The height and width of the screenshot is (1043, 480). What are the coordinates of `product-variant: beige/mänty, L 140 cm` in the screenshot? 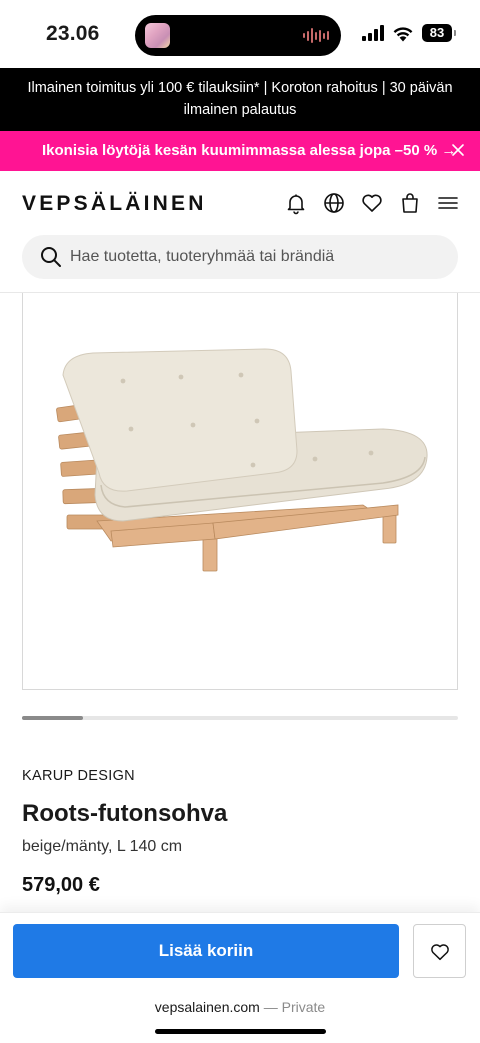 It's located at (102, 846).